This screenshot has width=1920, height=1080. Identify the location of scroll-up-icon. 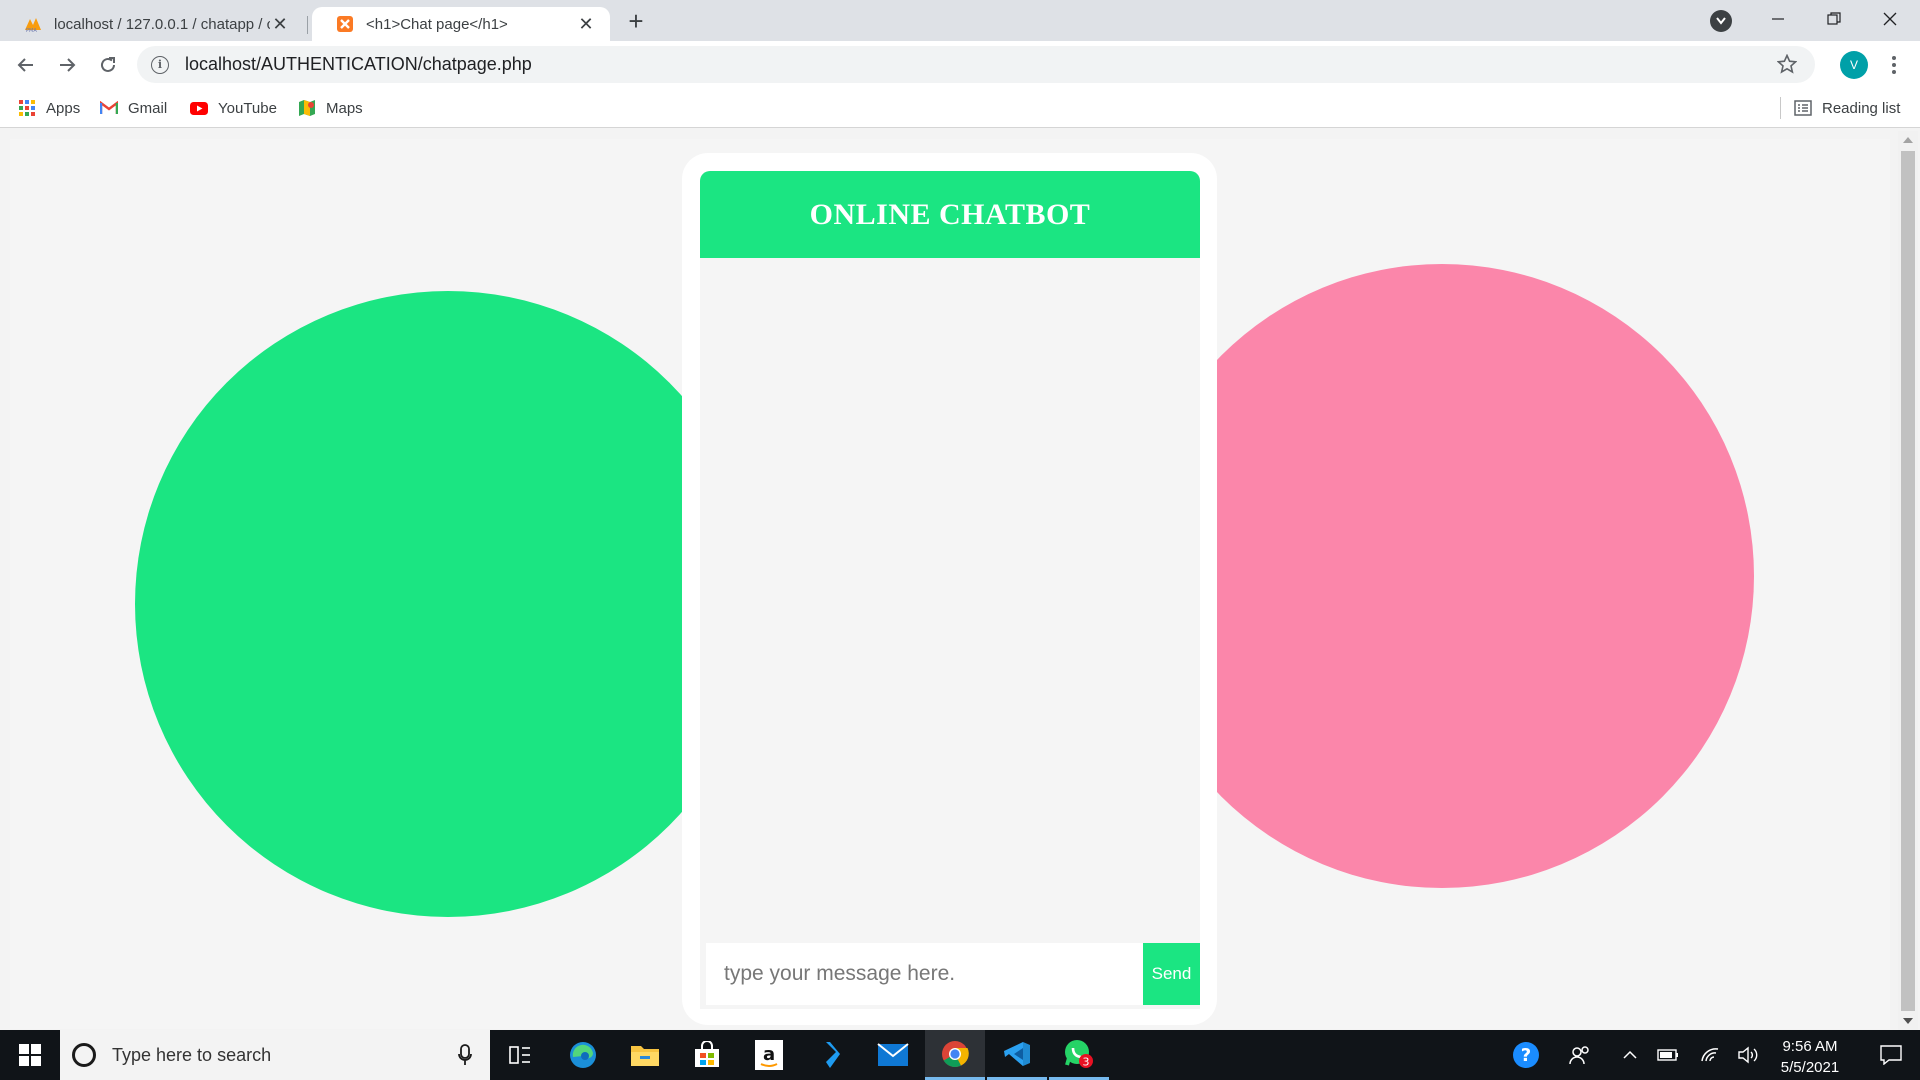
(1908, 140).